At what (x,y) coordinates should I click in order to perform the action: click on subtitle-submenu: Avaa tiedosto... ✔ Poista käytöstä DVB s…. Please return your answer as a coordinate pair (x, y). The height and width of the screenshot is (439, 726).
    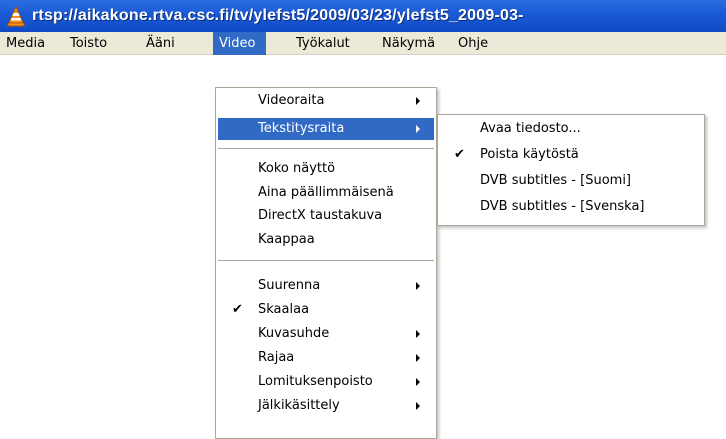
    Looking at the image, I should click on (571, 170).